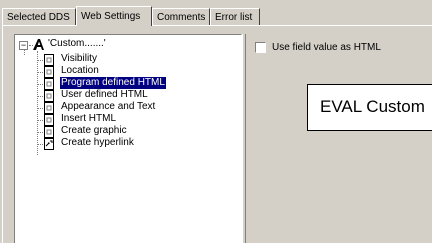  I want to click on tab-label: Comments, so click(181, 17).